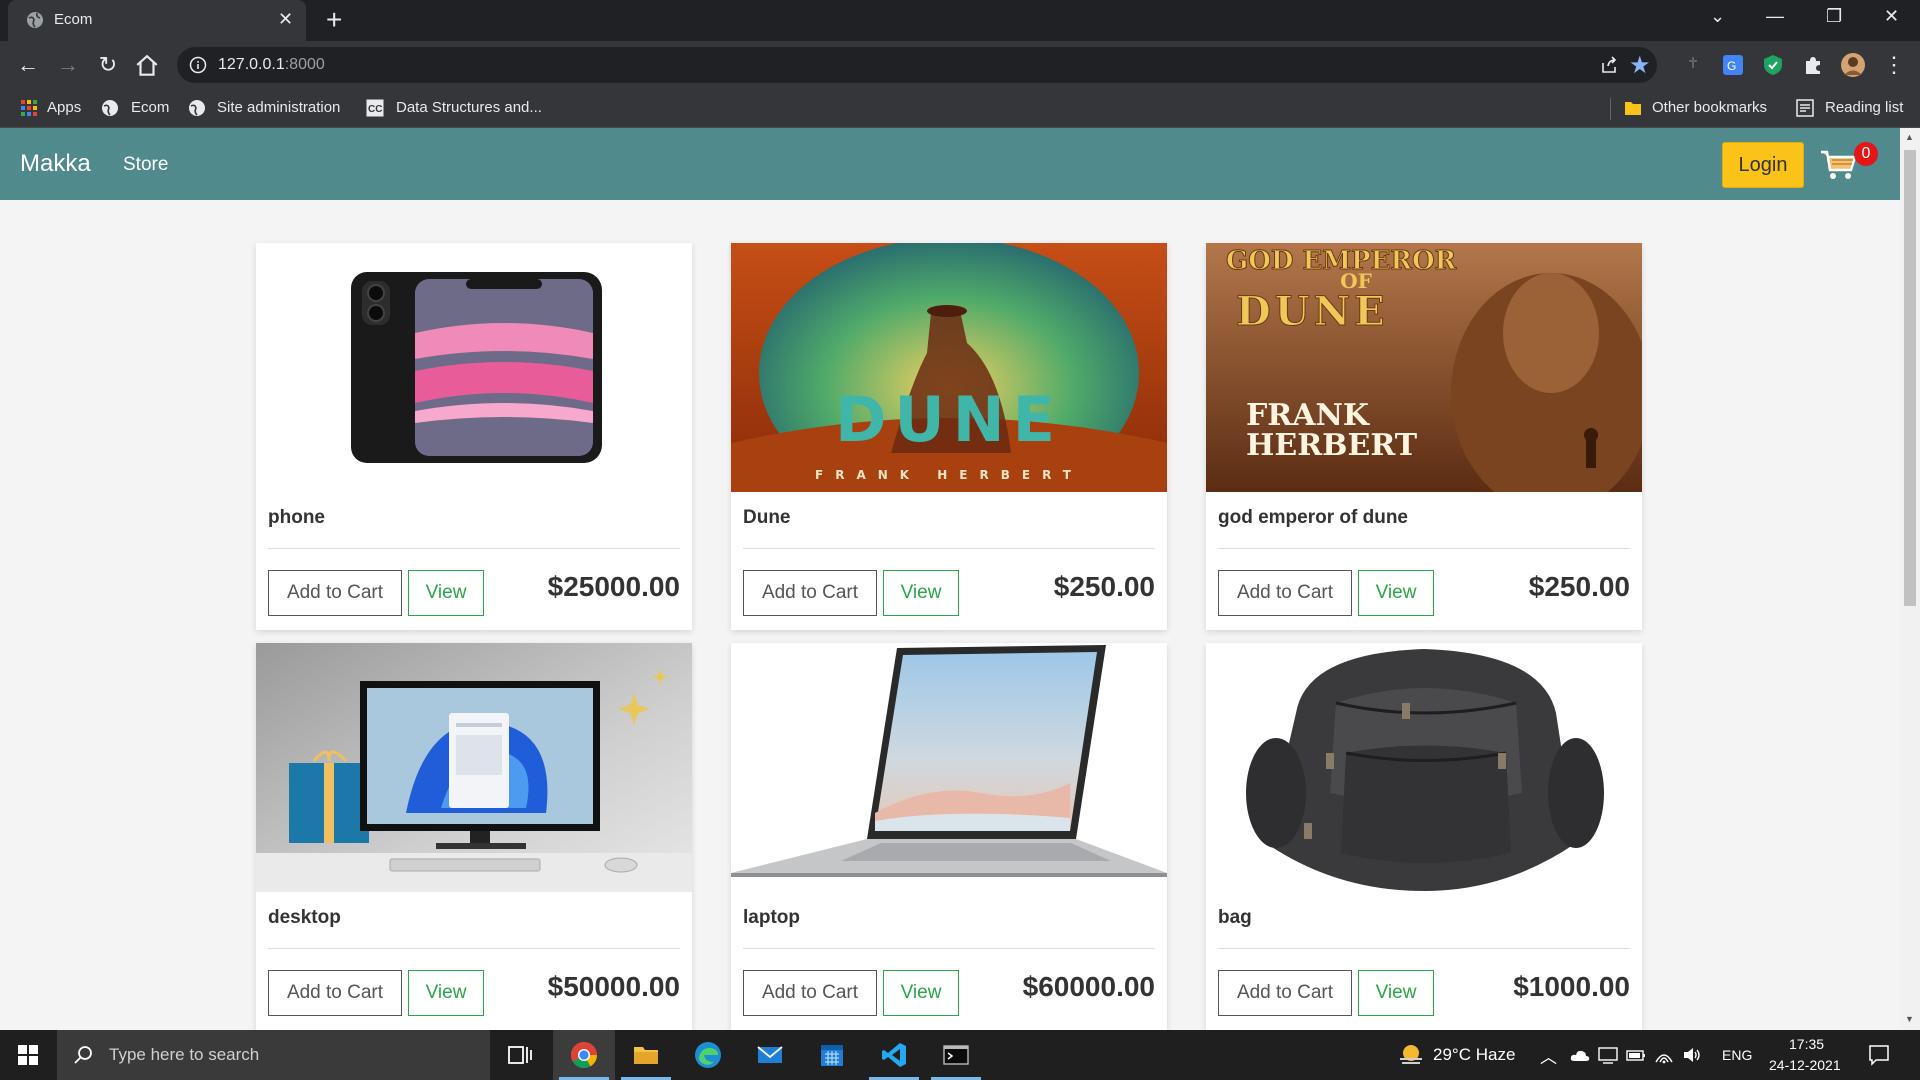 The image size is (1920, 1080). Describe the element at coordinates (145, 165) in the screenshot. I see `nav-store-link: Store` at that location.